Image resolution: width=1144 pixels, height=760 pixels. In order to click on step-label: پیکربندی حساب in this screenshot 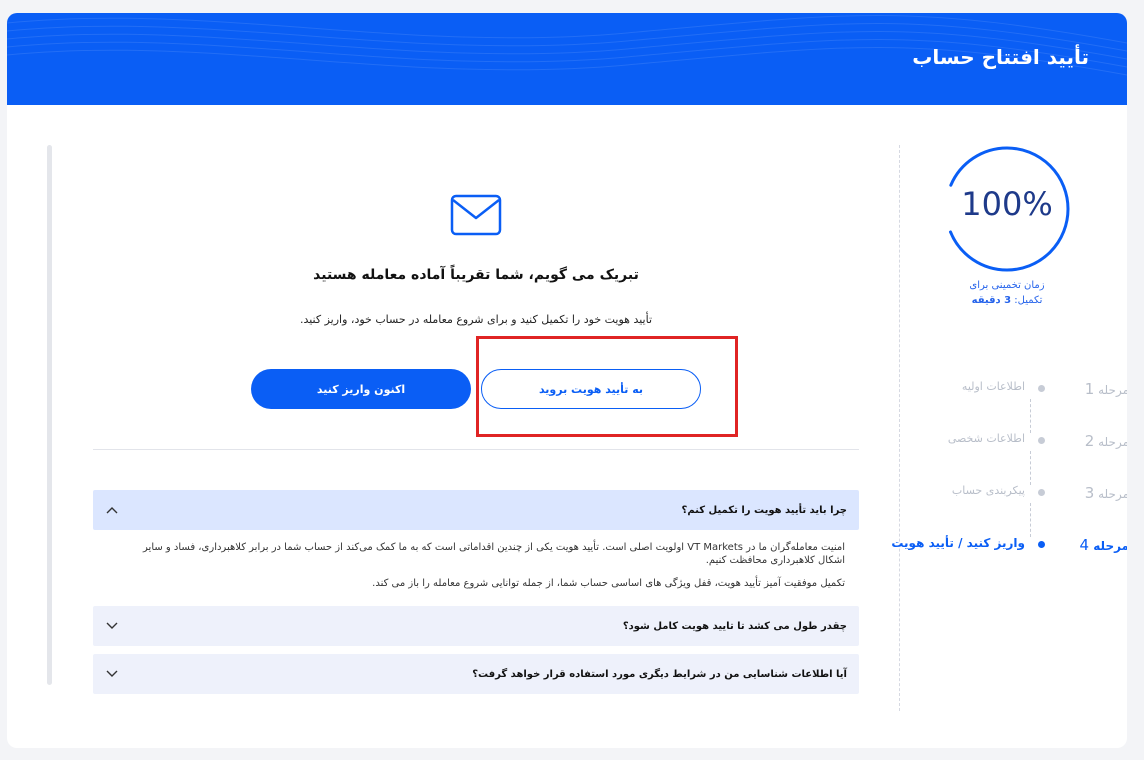, I will do `click(988, 490)`.